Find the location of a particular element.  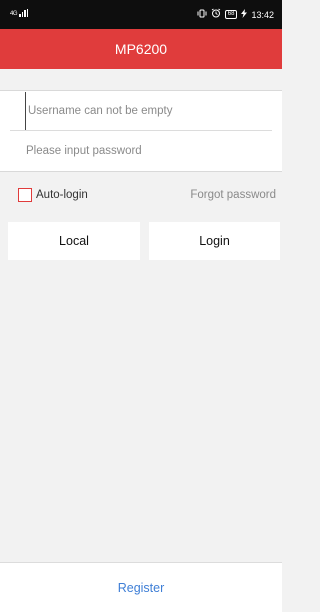

field-divider is located at coordinates (141, 130).